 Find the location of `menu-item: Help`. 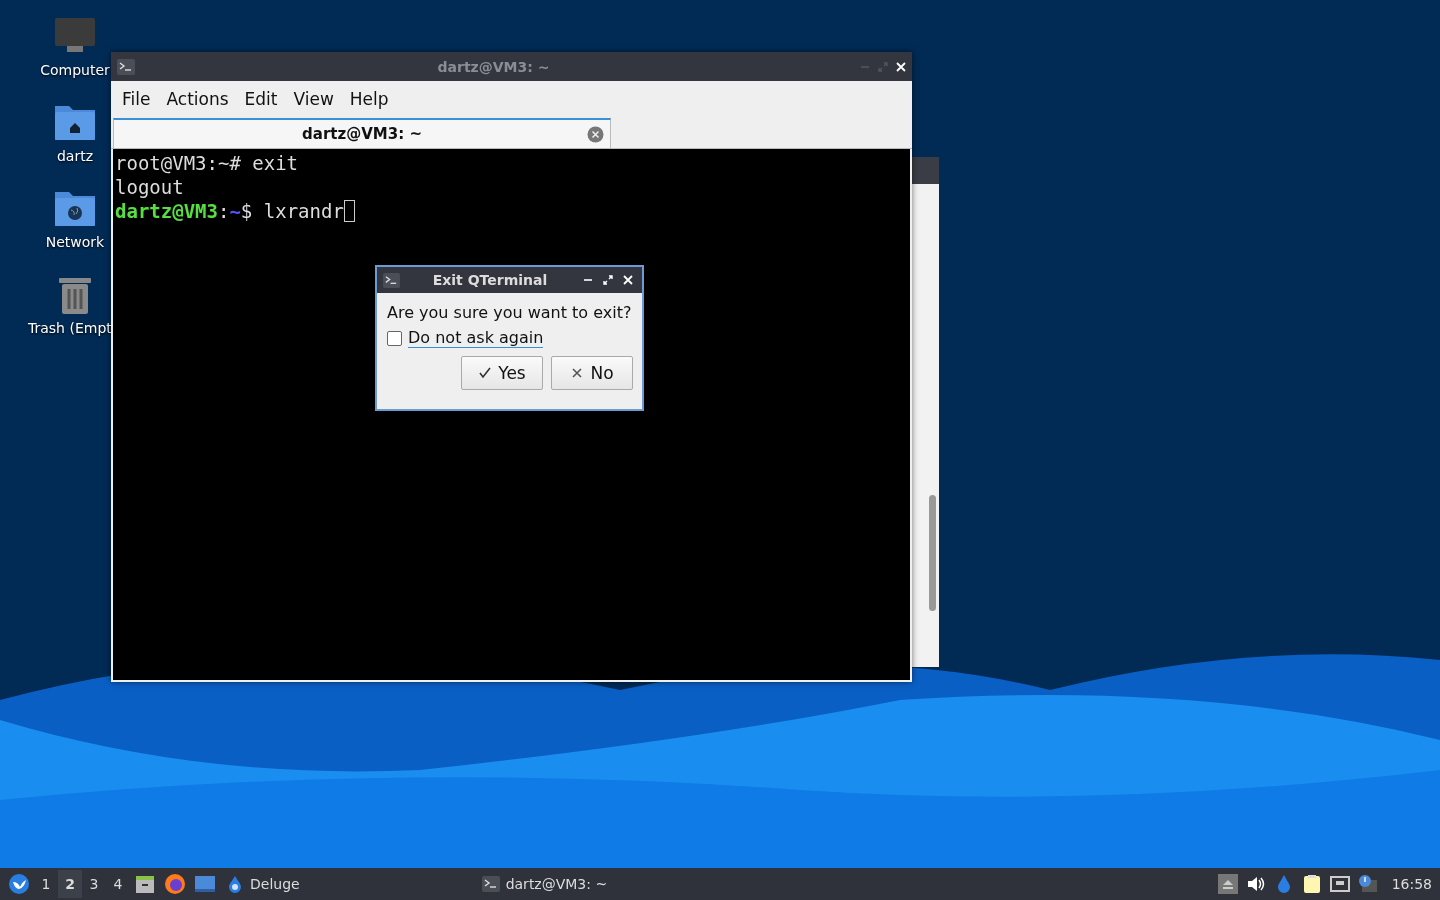

menu-item: Help is located at coordinates (369, 98).